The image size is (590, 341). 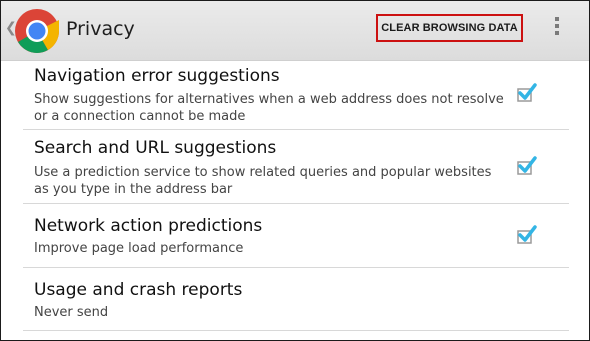 I want to click on setting-title: Usage and crash reports, so click(x=138, y=290).